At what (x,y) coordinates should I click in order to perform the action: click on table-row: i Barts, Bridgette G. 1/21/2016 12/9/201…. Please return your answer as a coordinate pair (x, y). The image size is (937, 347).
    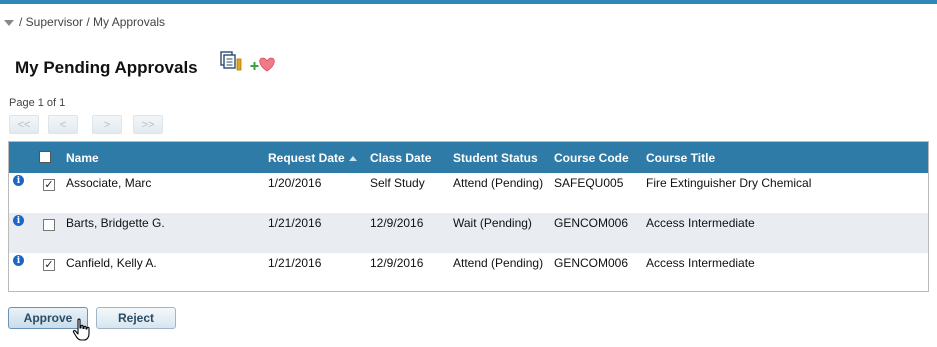
    Looking at the image, I should click on (468, 233).